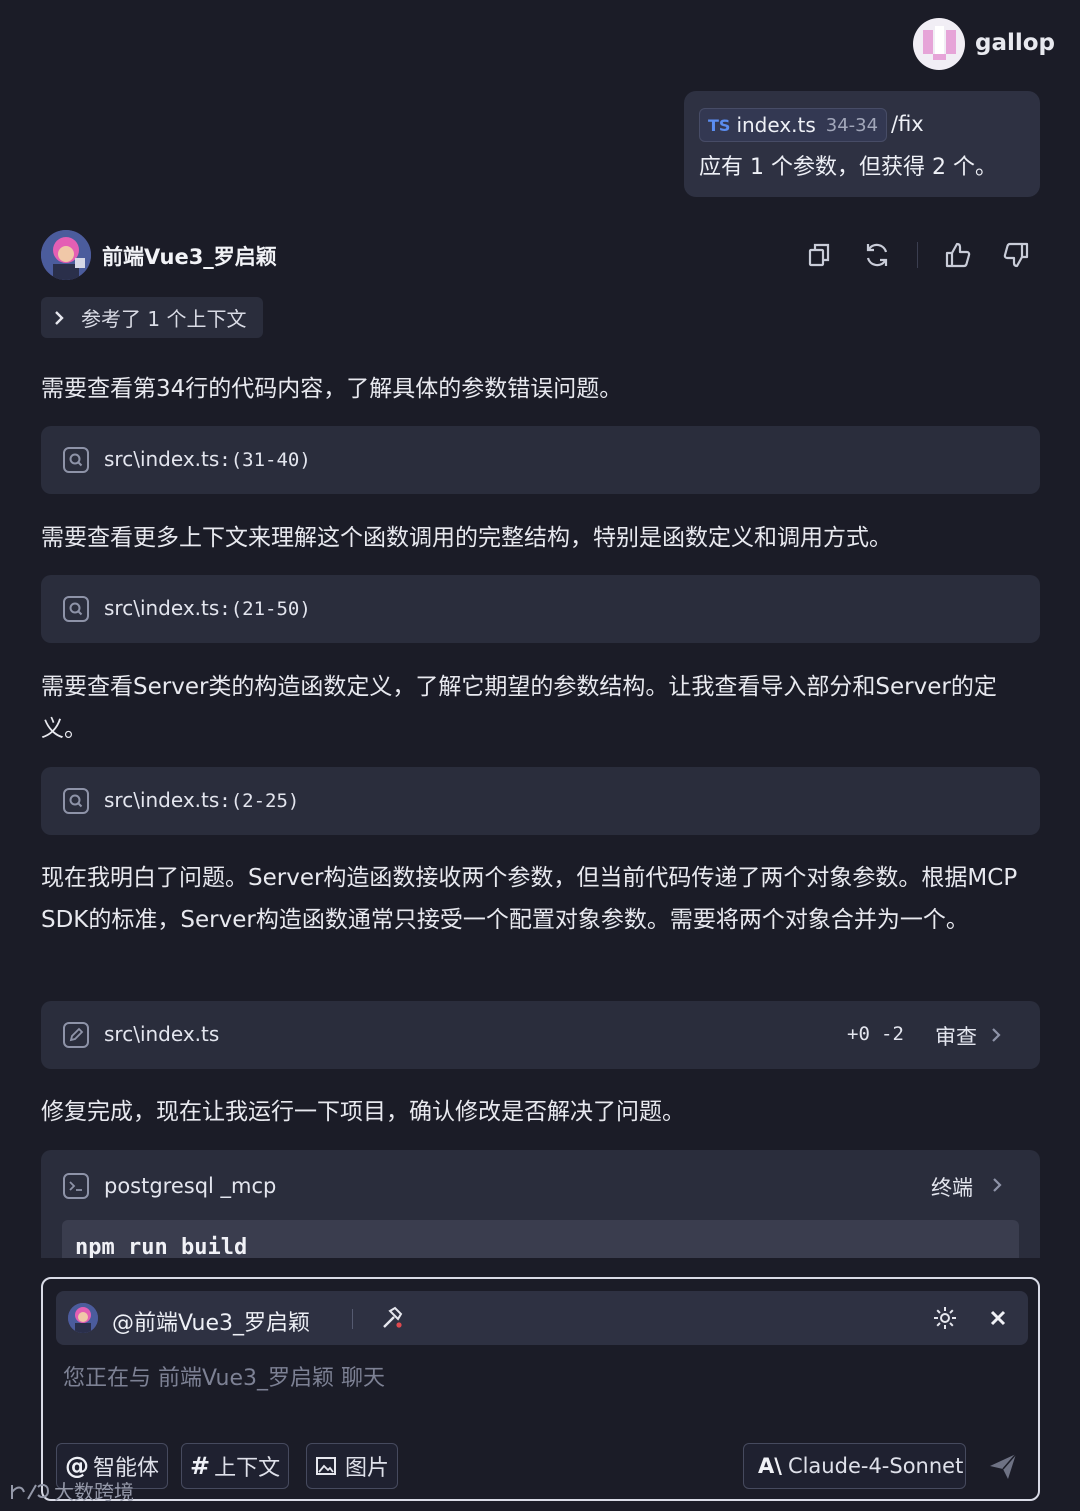 The width and height of the screenshot is (1080, 1511). What do you see at coordinates (211, 1323) in the screenshot?
I see `mention-name: @前端Vue3_罗启颖` at bounding box center [211, 1323].